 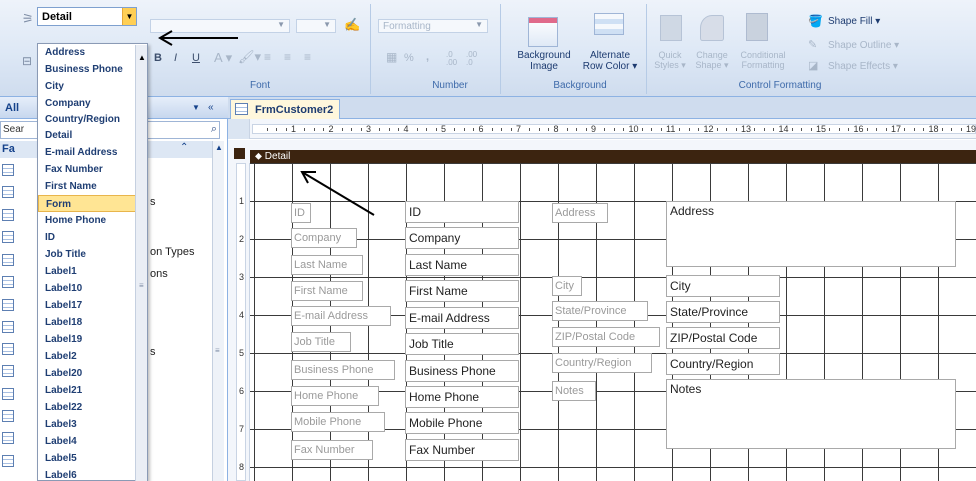 I want to click on align-center-icon: ≡, so click(x=287, y=57).